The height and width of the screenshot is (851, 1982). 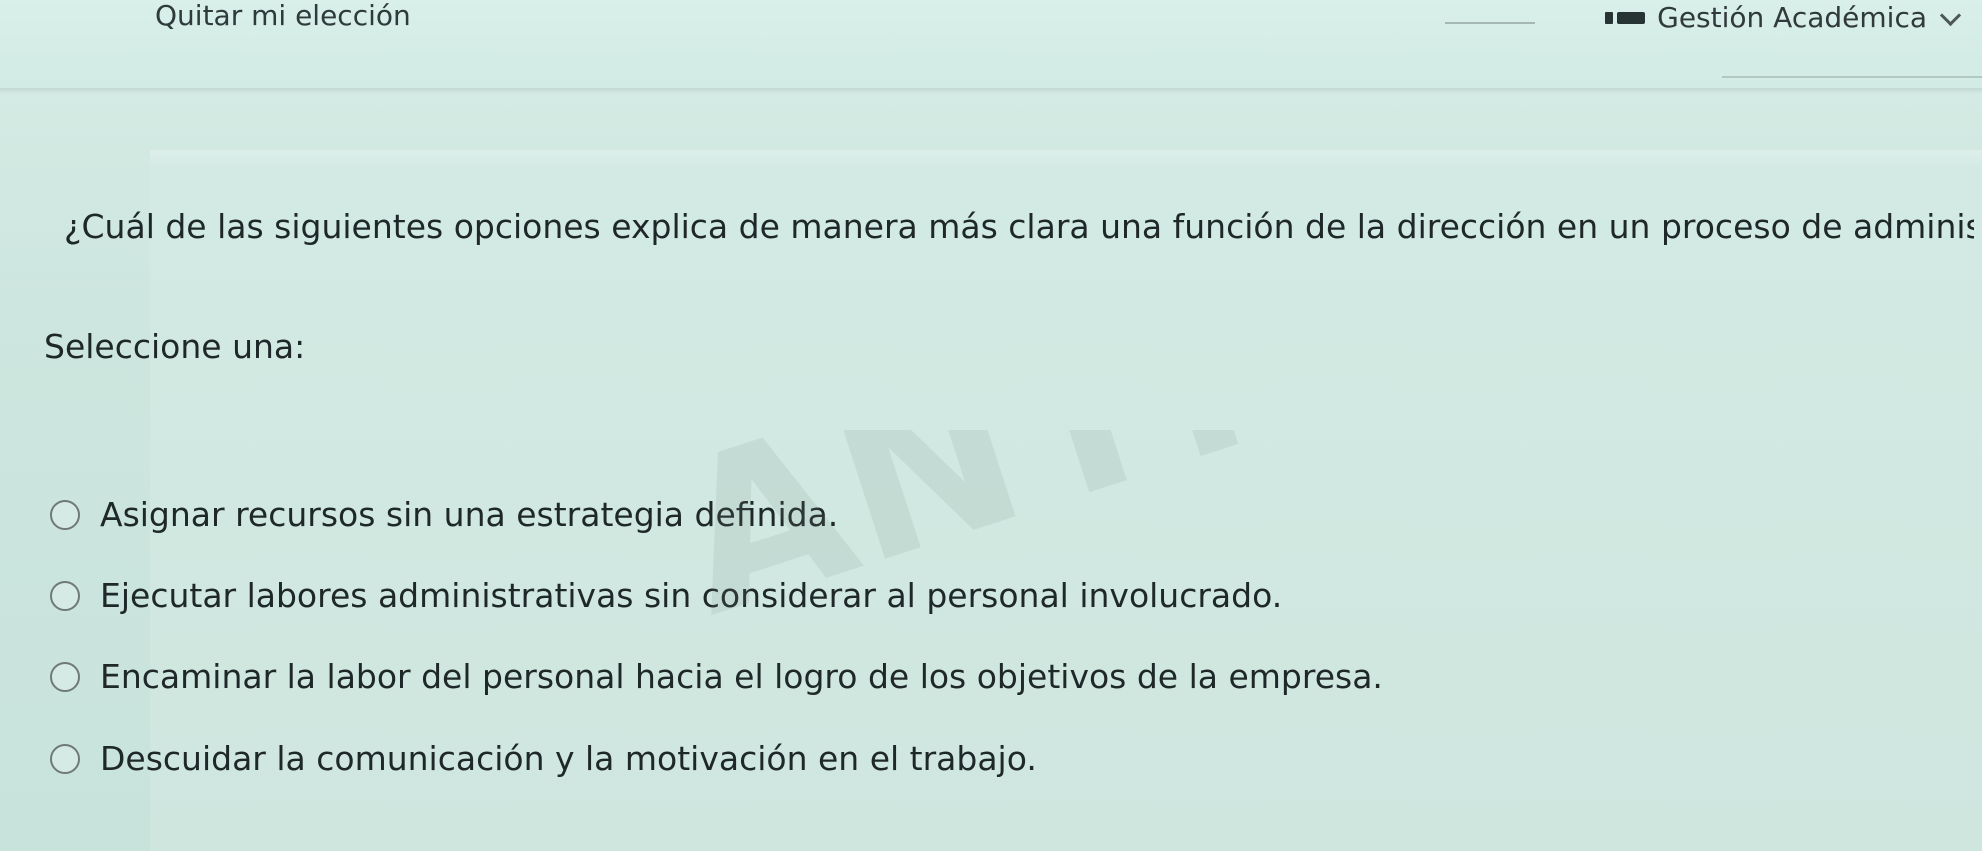 What do you see at coordinates (1950, 15) in the screenshot?
I see `chevron-down-icon` at bounding box center [1950, 15].